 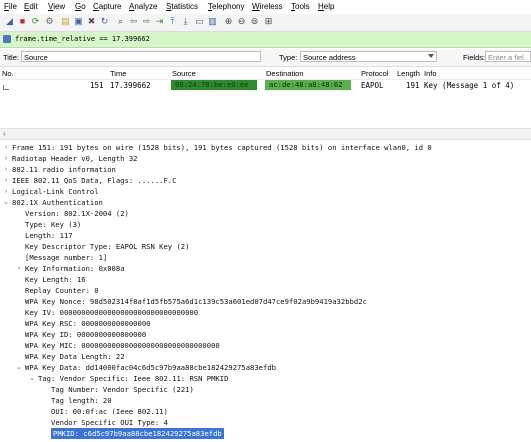 I want to click on goto-icon: ⇥, so click(x=159, y=21).